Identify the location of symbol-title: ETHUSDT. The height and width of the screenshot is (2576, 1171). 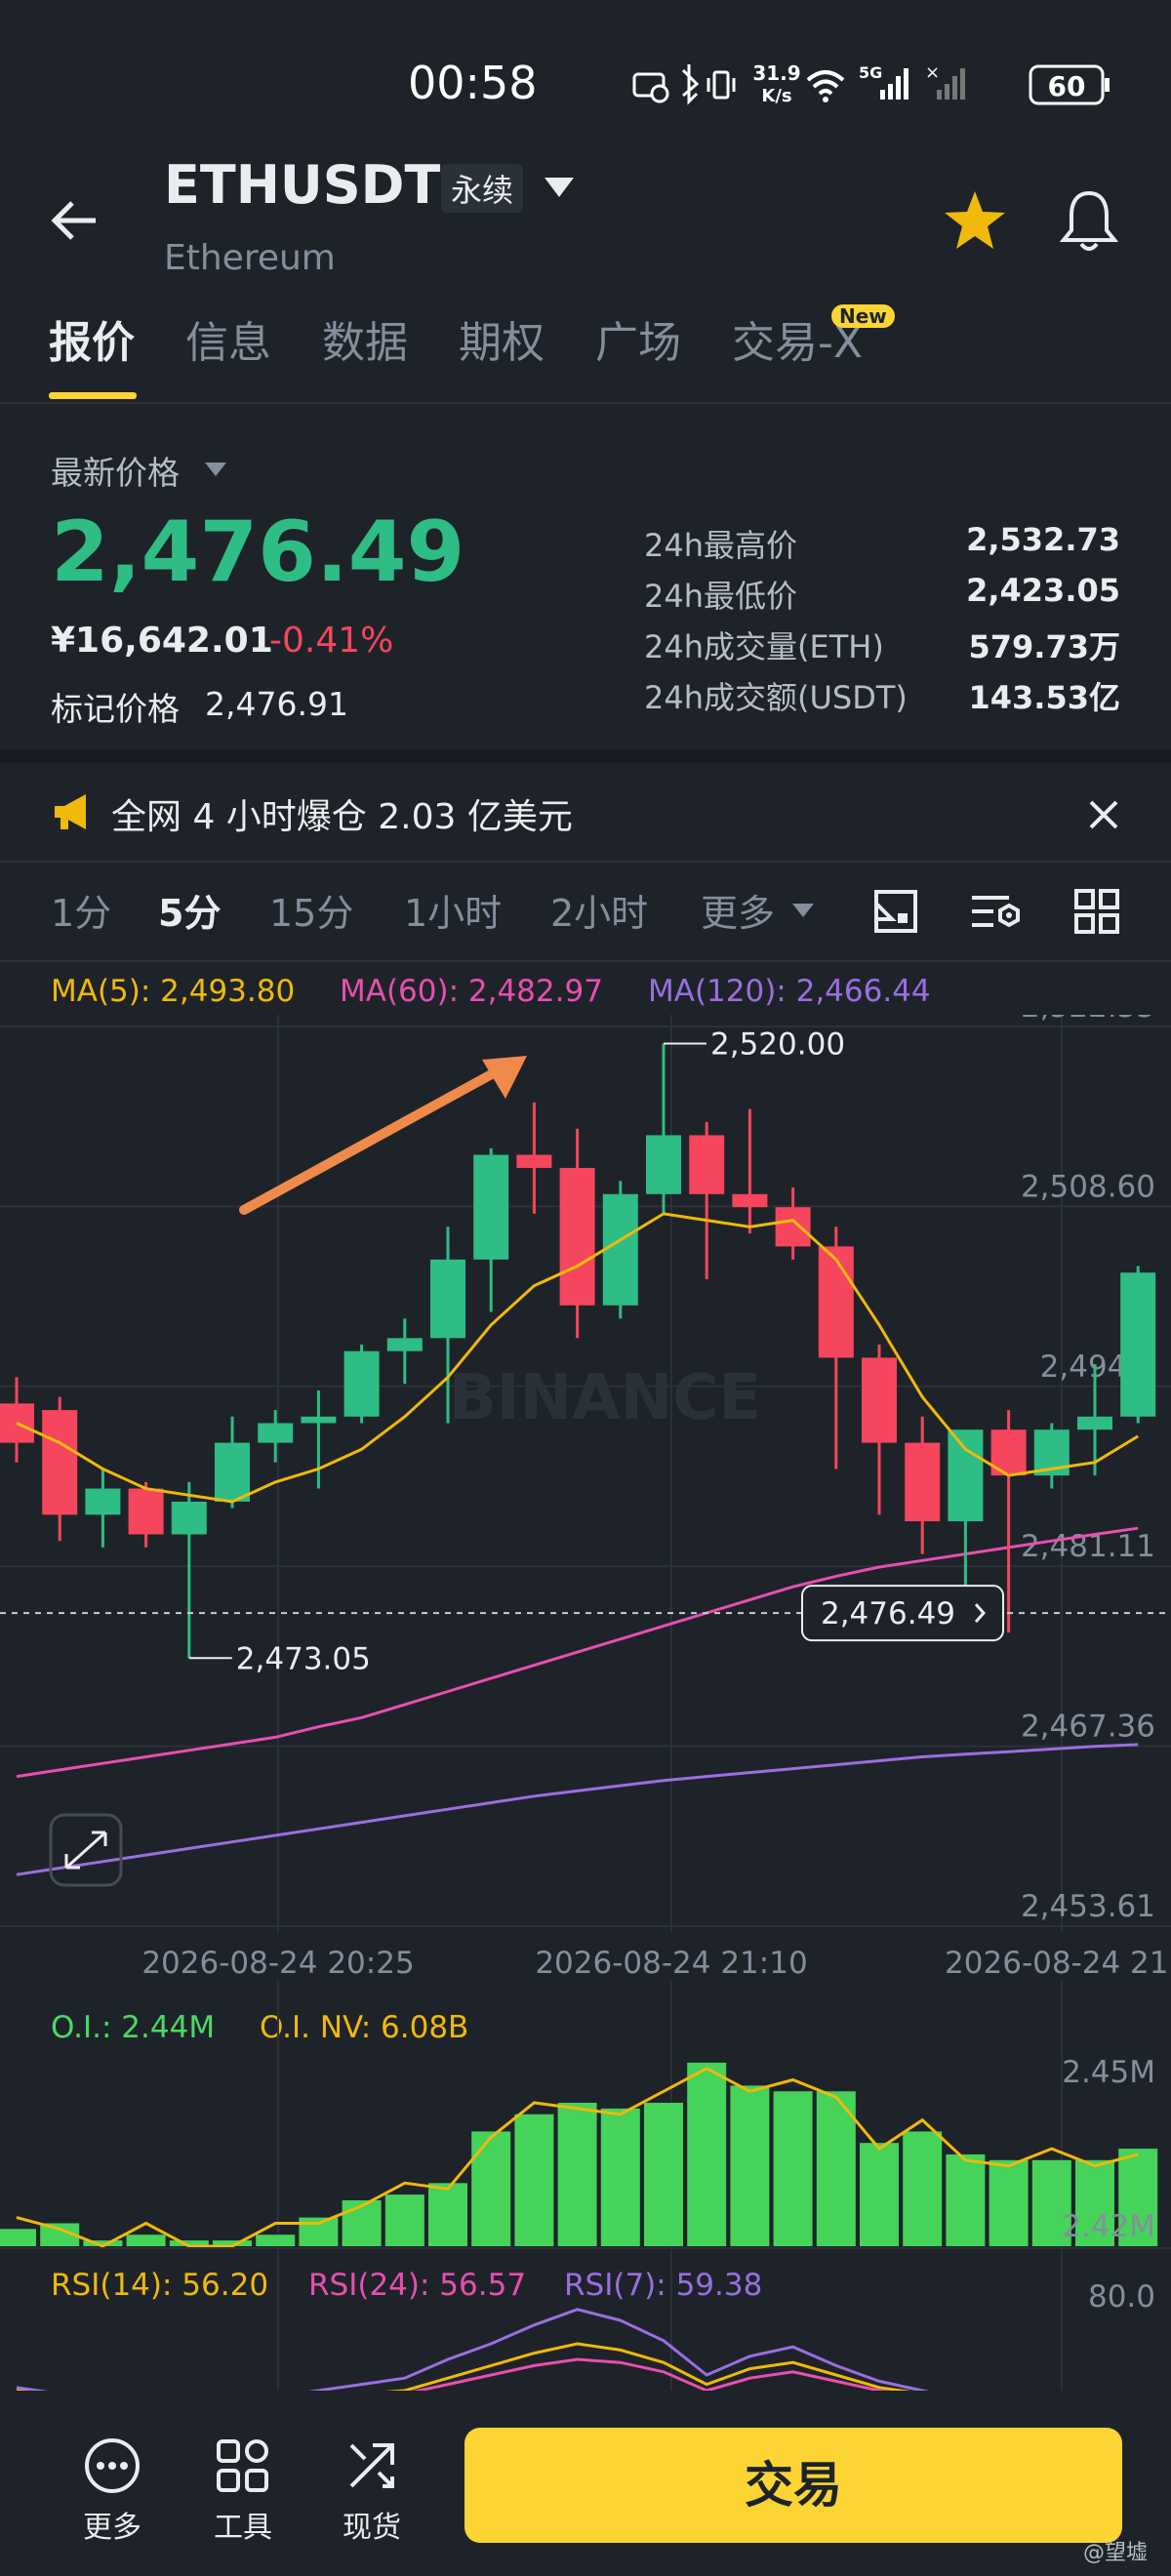
(302, 185).